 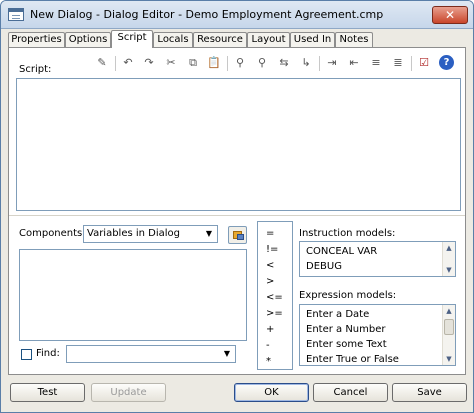 I want to click on check-syntax-icon: ☑, so click(x=424, y=63).